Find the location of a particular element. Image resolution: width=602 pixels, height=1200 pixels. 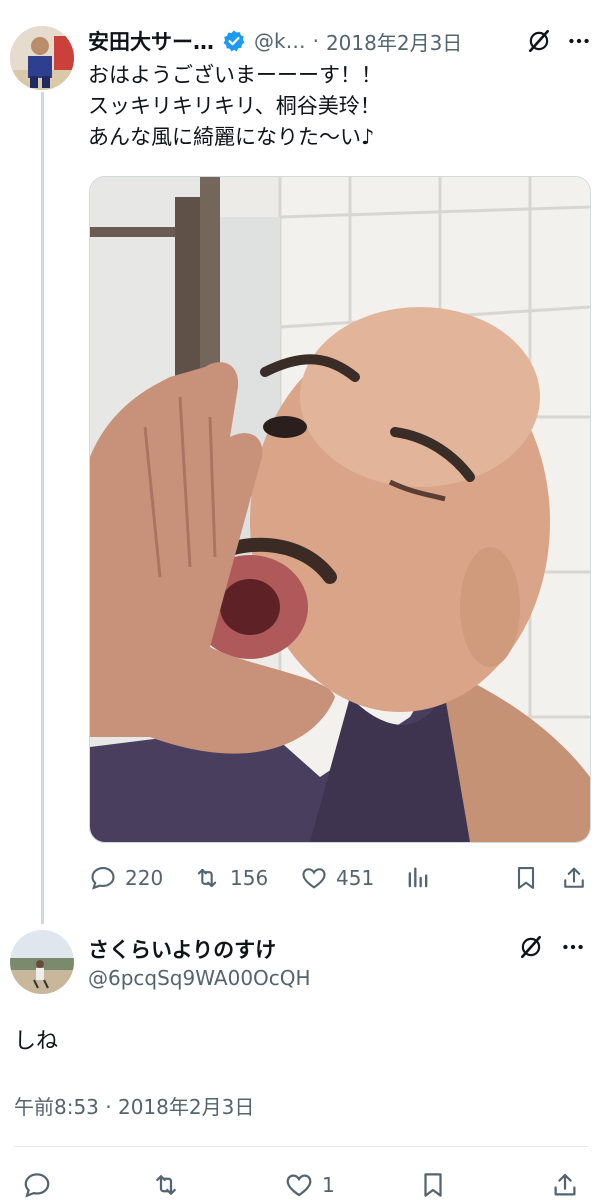

retweet-button: 156 is located at coordinates (230, 878).